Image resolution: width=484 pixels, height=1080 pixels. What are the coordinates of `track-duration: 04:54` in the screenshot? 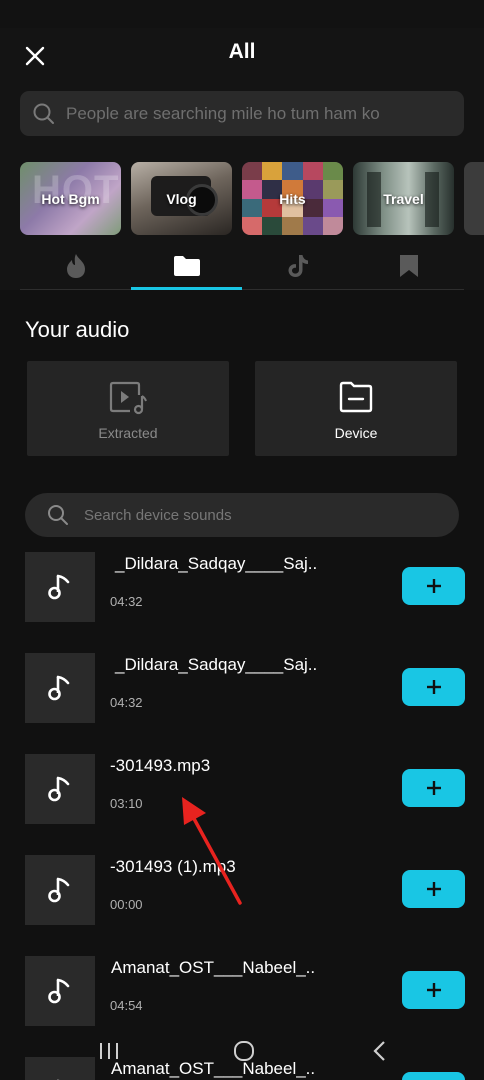 It's located at (126, 1005).